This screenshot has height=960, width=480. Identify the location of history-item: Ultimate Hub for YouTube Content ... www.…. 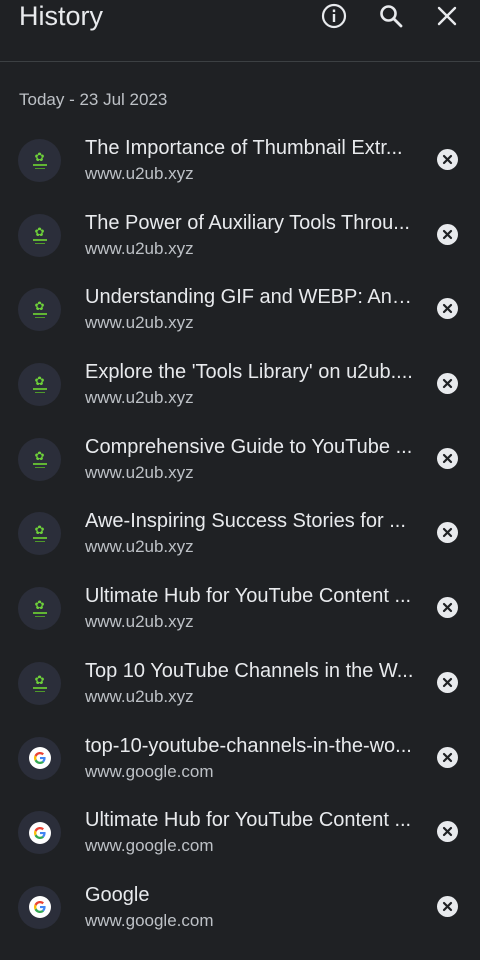
(240, 833).